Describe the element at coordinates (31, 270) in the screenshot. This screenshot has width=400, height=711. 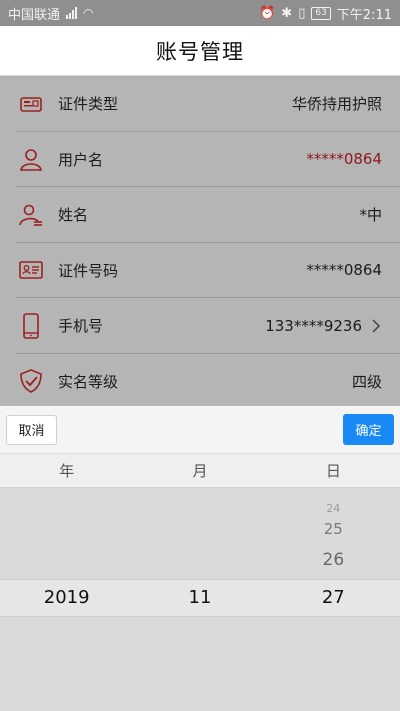
I see `id-number-icon` at that location.